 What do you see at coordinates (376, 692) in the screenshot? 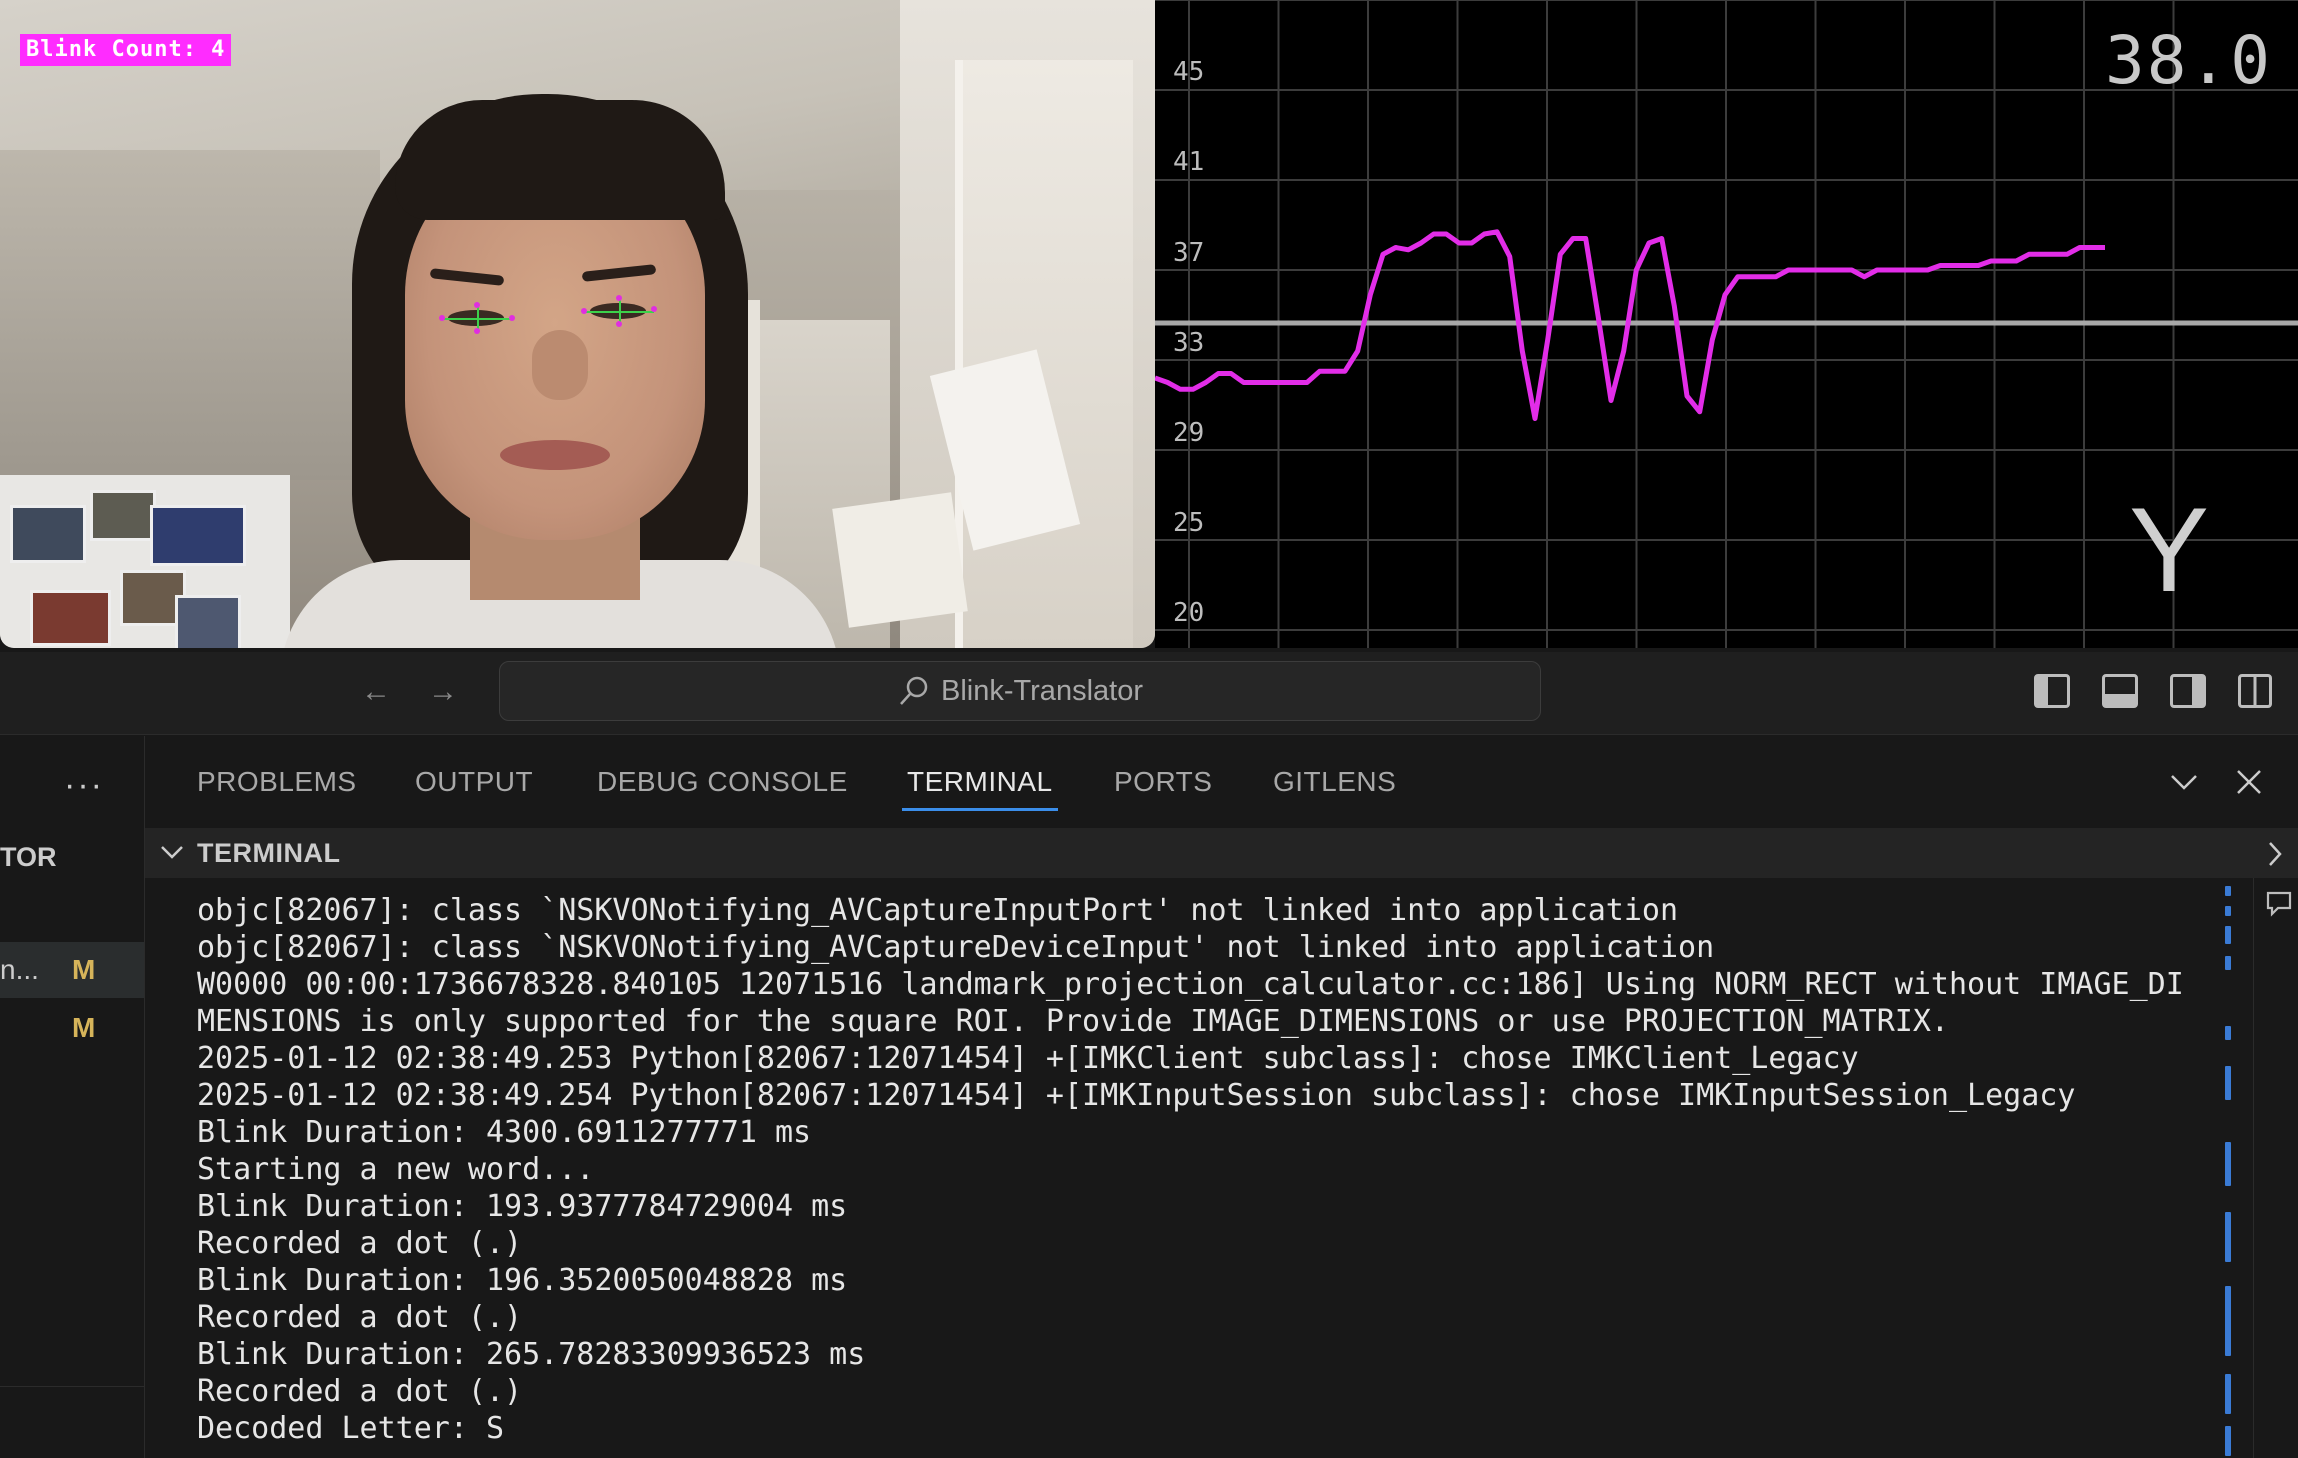
I see `arrow-left-icon: ←` at bounding box center [376, 692].